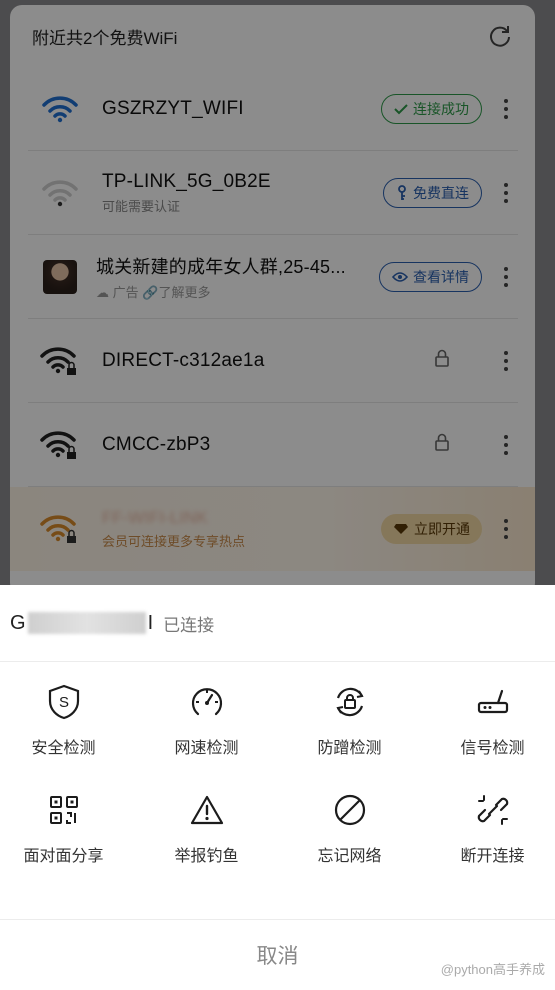  I want to click on warning-icon, so click(207, 810).